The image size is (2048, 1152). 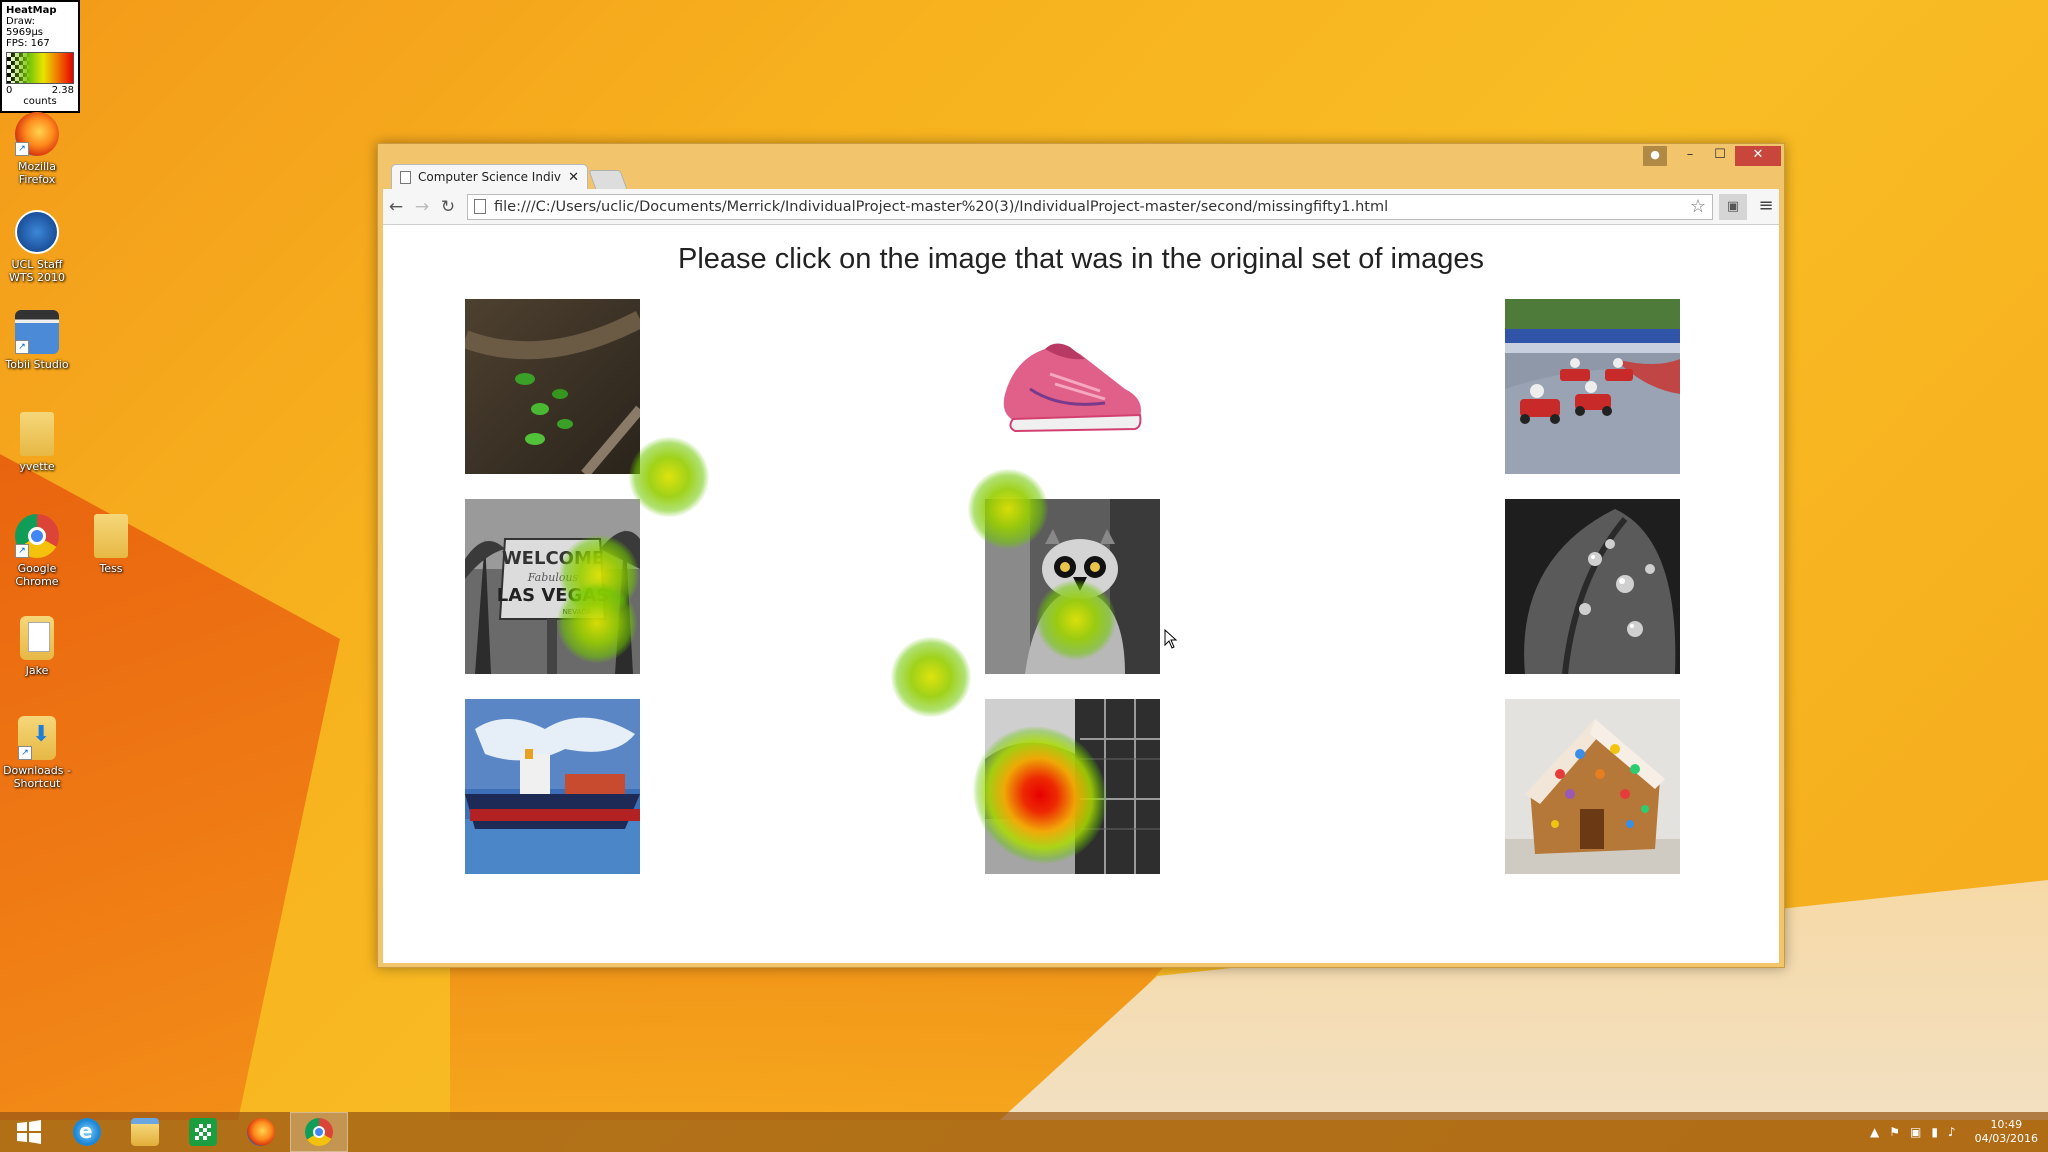 I want to click on start-icon, so click(x=29, y=1132).